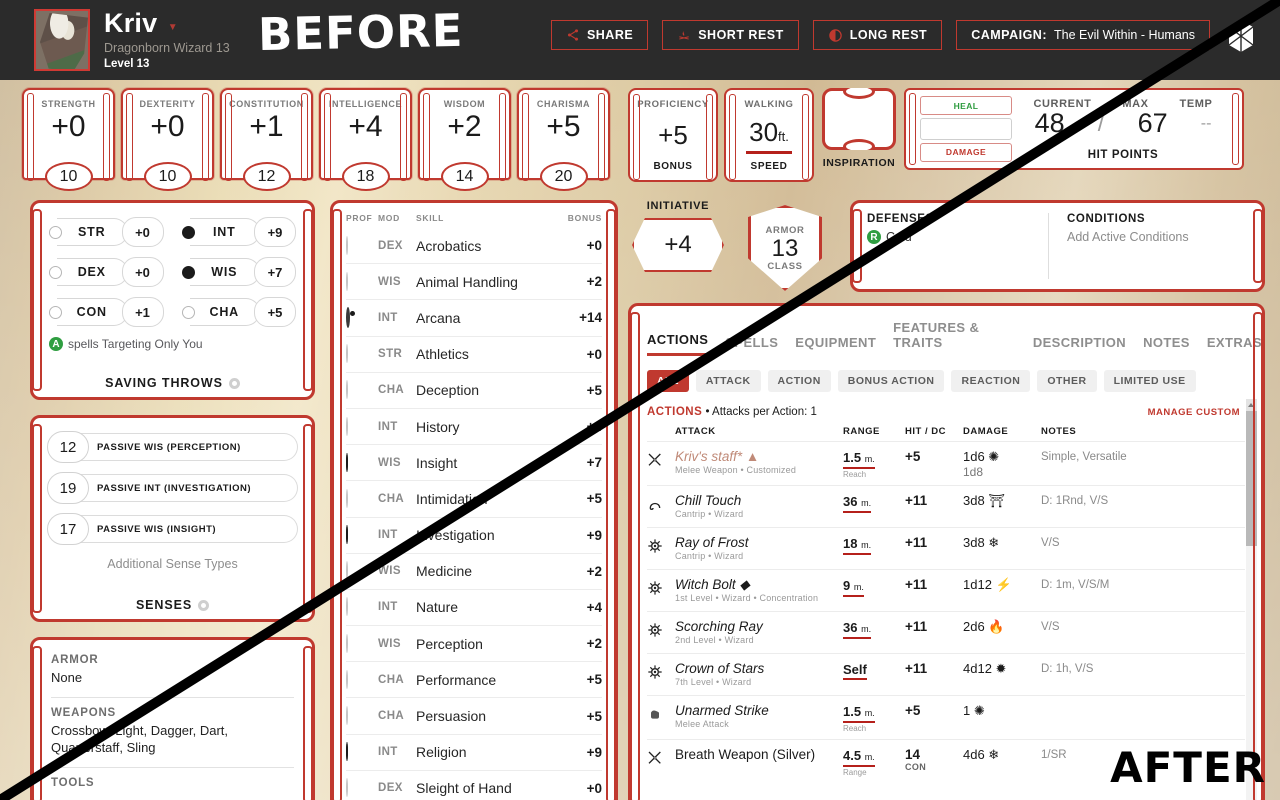  What do you see at coordinates (474, 282) in the screenshot?
I see `skill-row: WIS Animal Handling +2` at bounding box center [474, 282].